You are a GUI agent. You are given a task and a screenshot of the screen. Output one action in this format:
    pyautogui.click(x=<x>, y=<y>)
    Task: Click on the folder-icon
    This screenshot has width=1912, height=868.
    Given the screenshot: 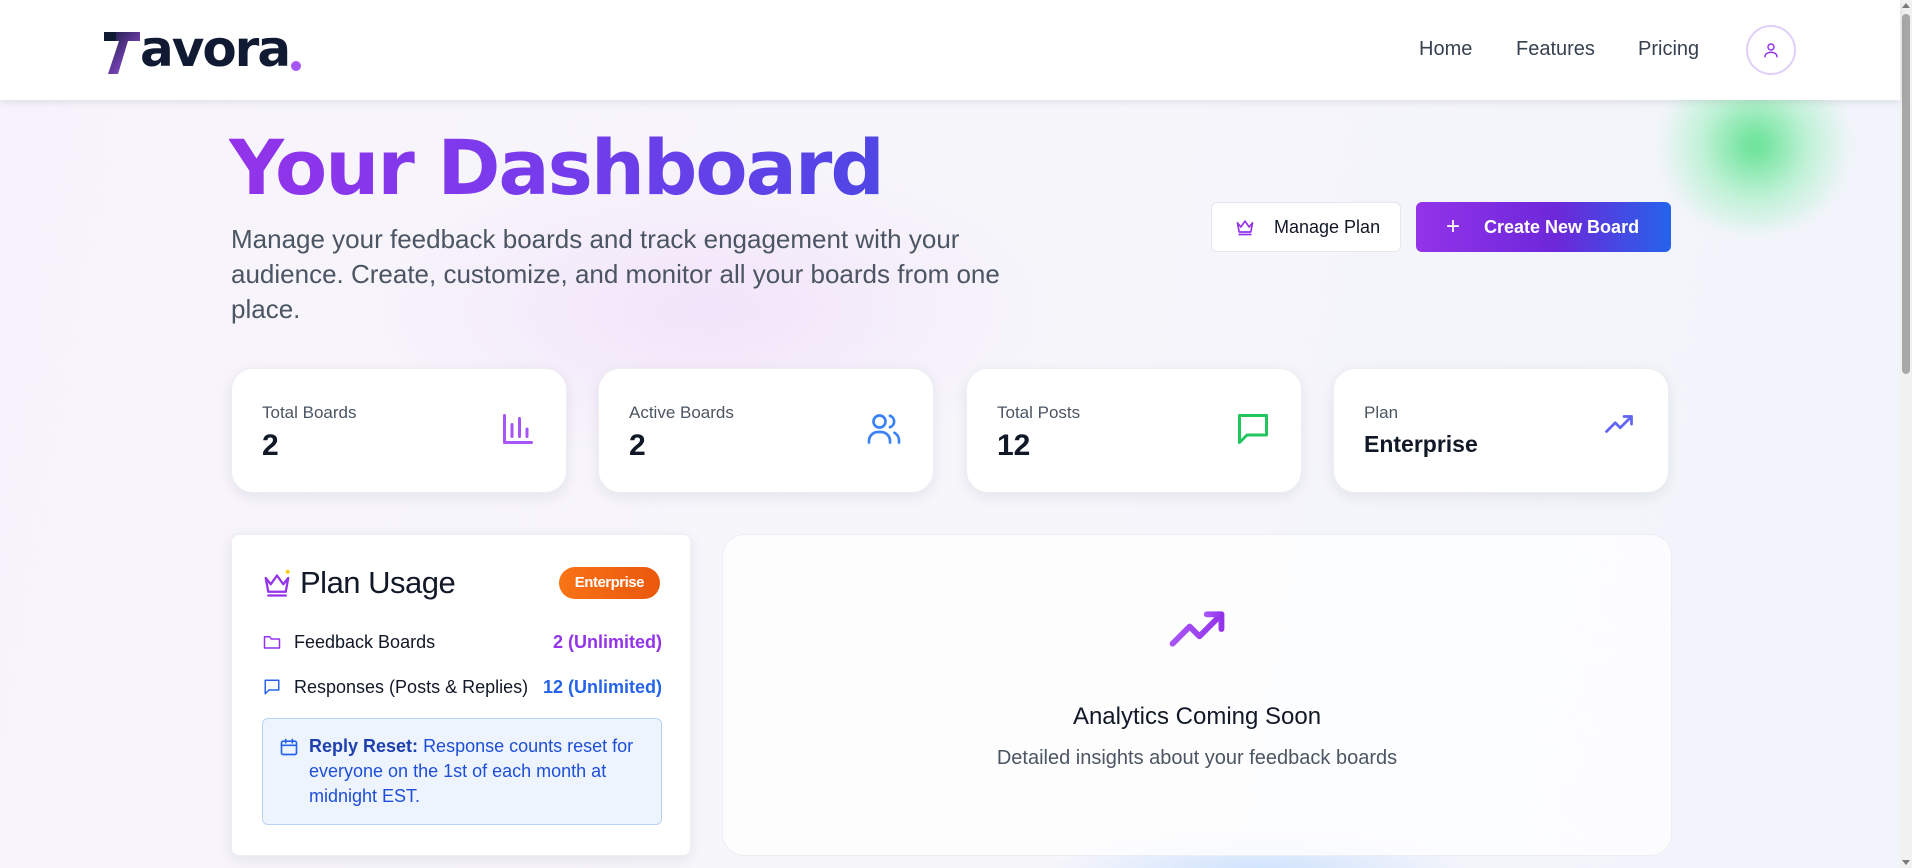 What is the action you would take?
    pyautogui.click(x=272, y=642)
    